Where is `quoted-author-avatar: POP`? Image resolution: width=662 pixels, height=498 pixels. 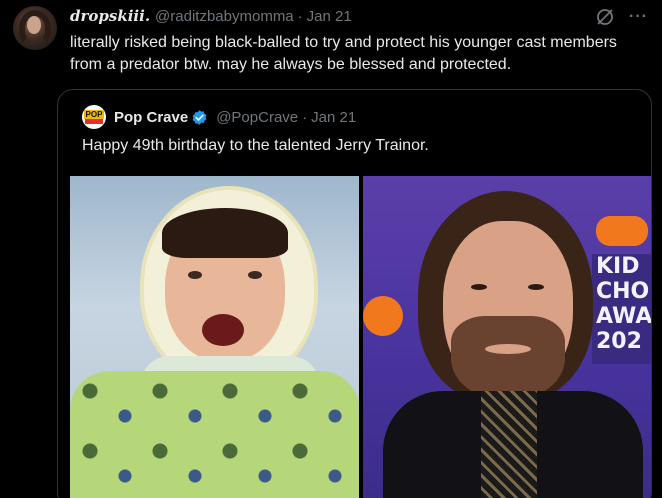
quoted-author-avatar: POP is located at coordinates (94, 117).